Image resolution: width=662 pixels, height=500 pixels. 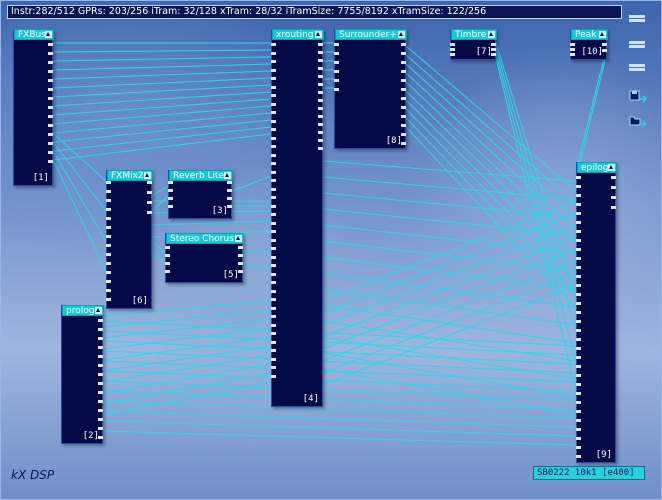 What do you see at coordinates (201, 175) in the screenshot?
I see `block-title: Reverb Lite` at bounding box center [201, 175].